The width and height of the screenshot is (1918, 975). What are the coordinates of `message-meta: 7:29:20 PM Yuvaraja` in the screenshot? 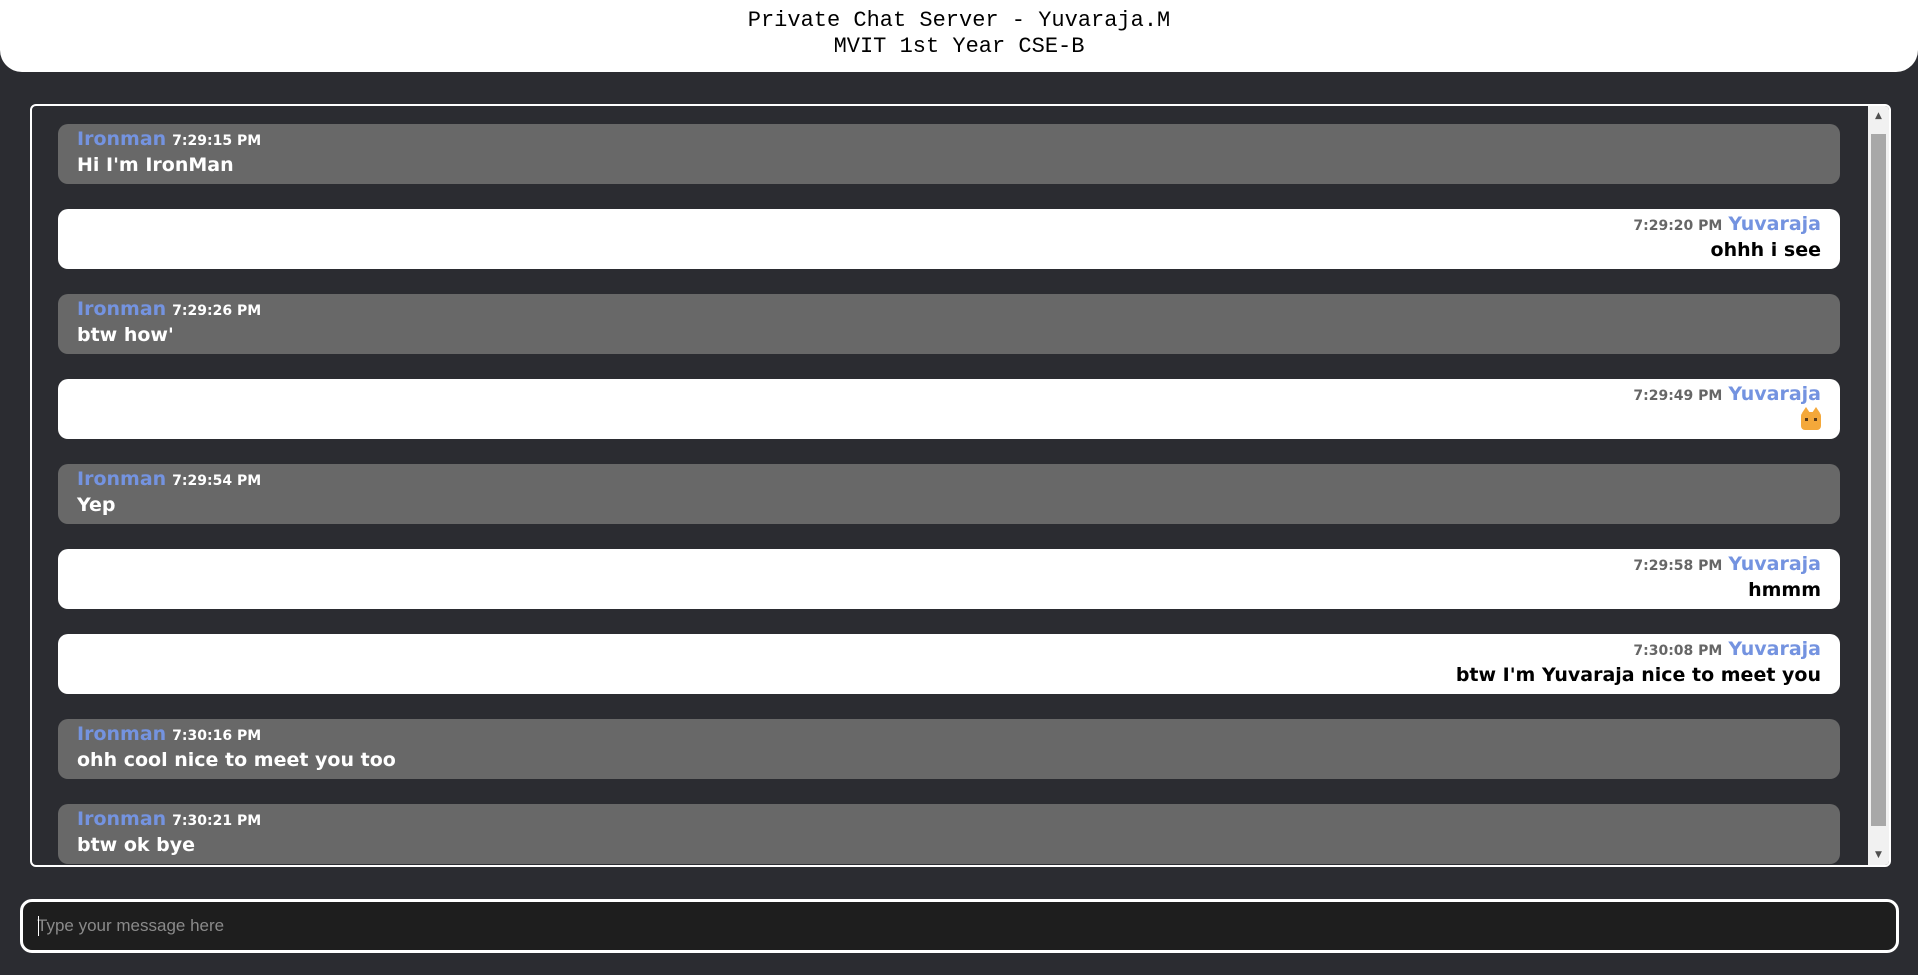 It's located at (949, 224).